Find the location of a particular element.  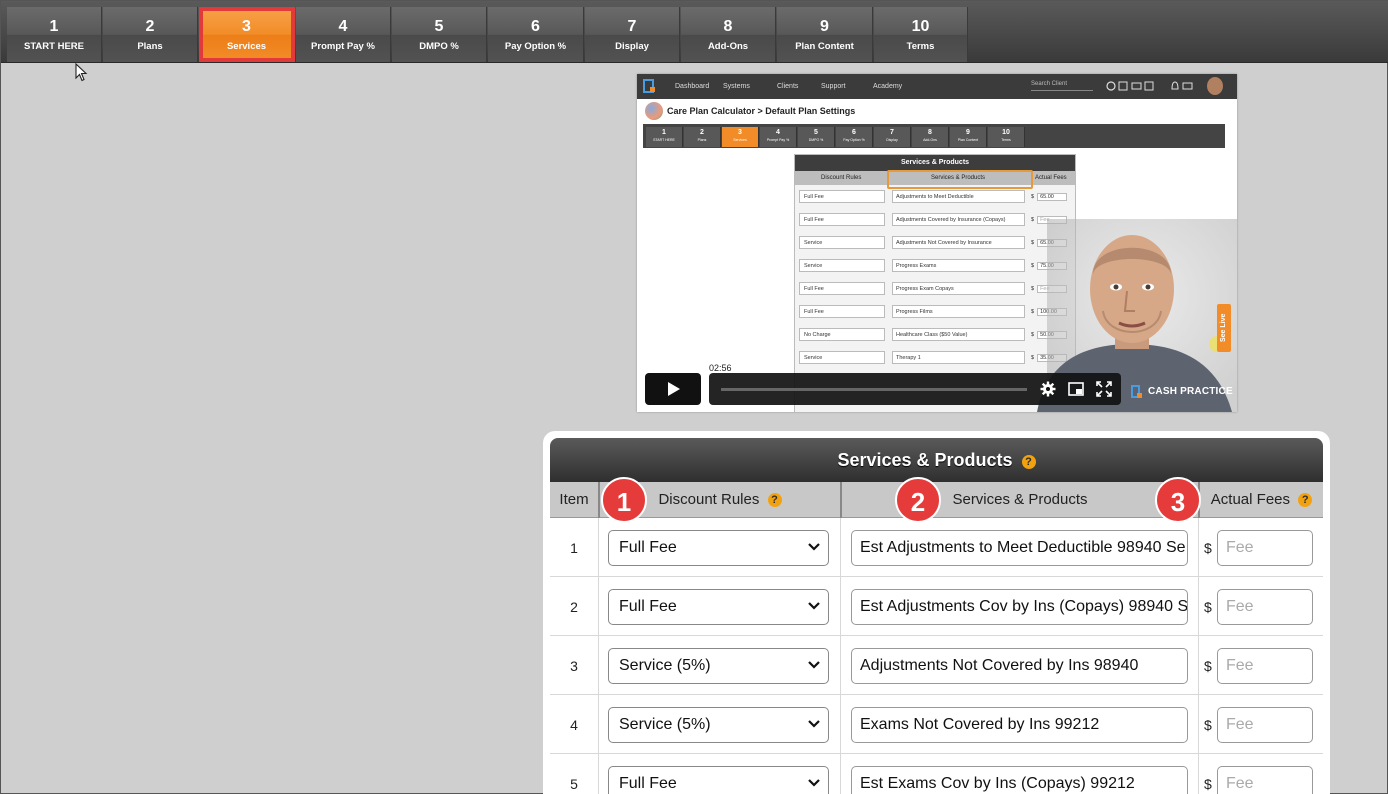

video-bell-mail-icons is located at coordinates (1182, 85).